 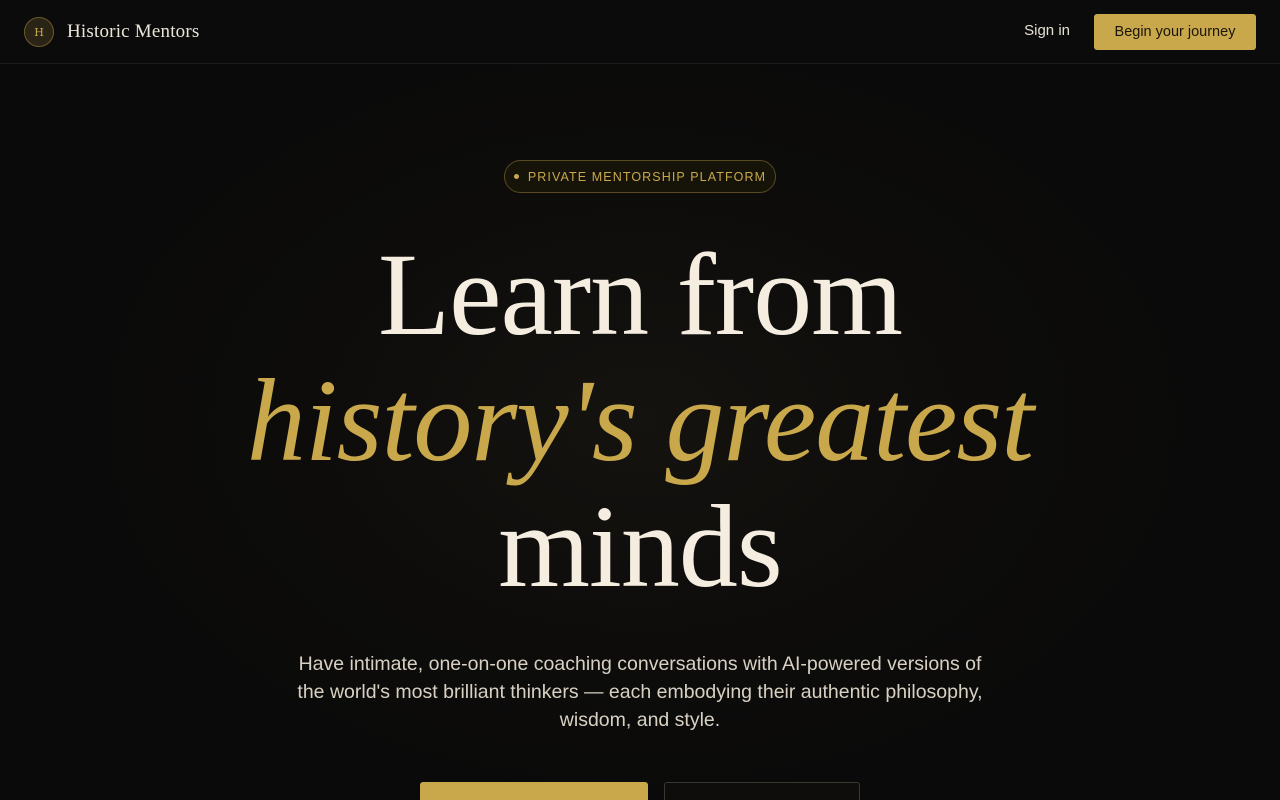 I want to click on platform-badge: PRIVATE MENTORSHIP PLATFORM, so click(x=640, y=176).